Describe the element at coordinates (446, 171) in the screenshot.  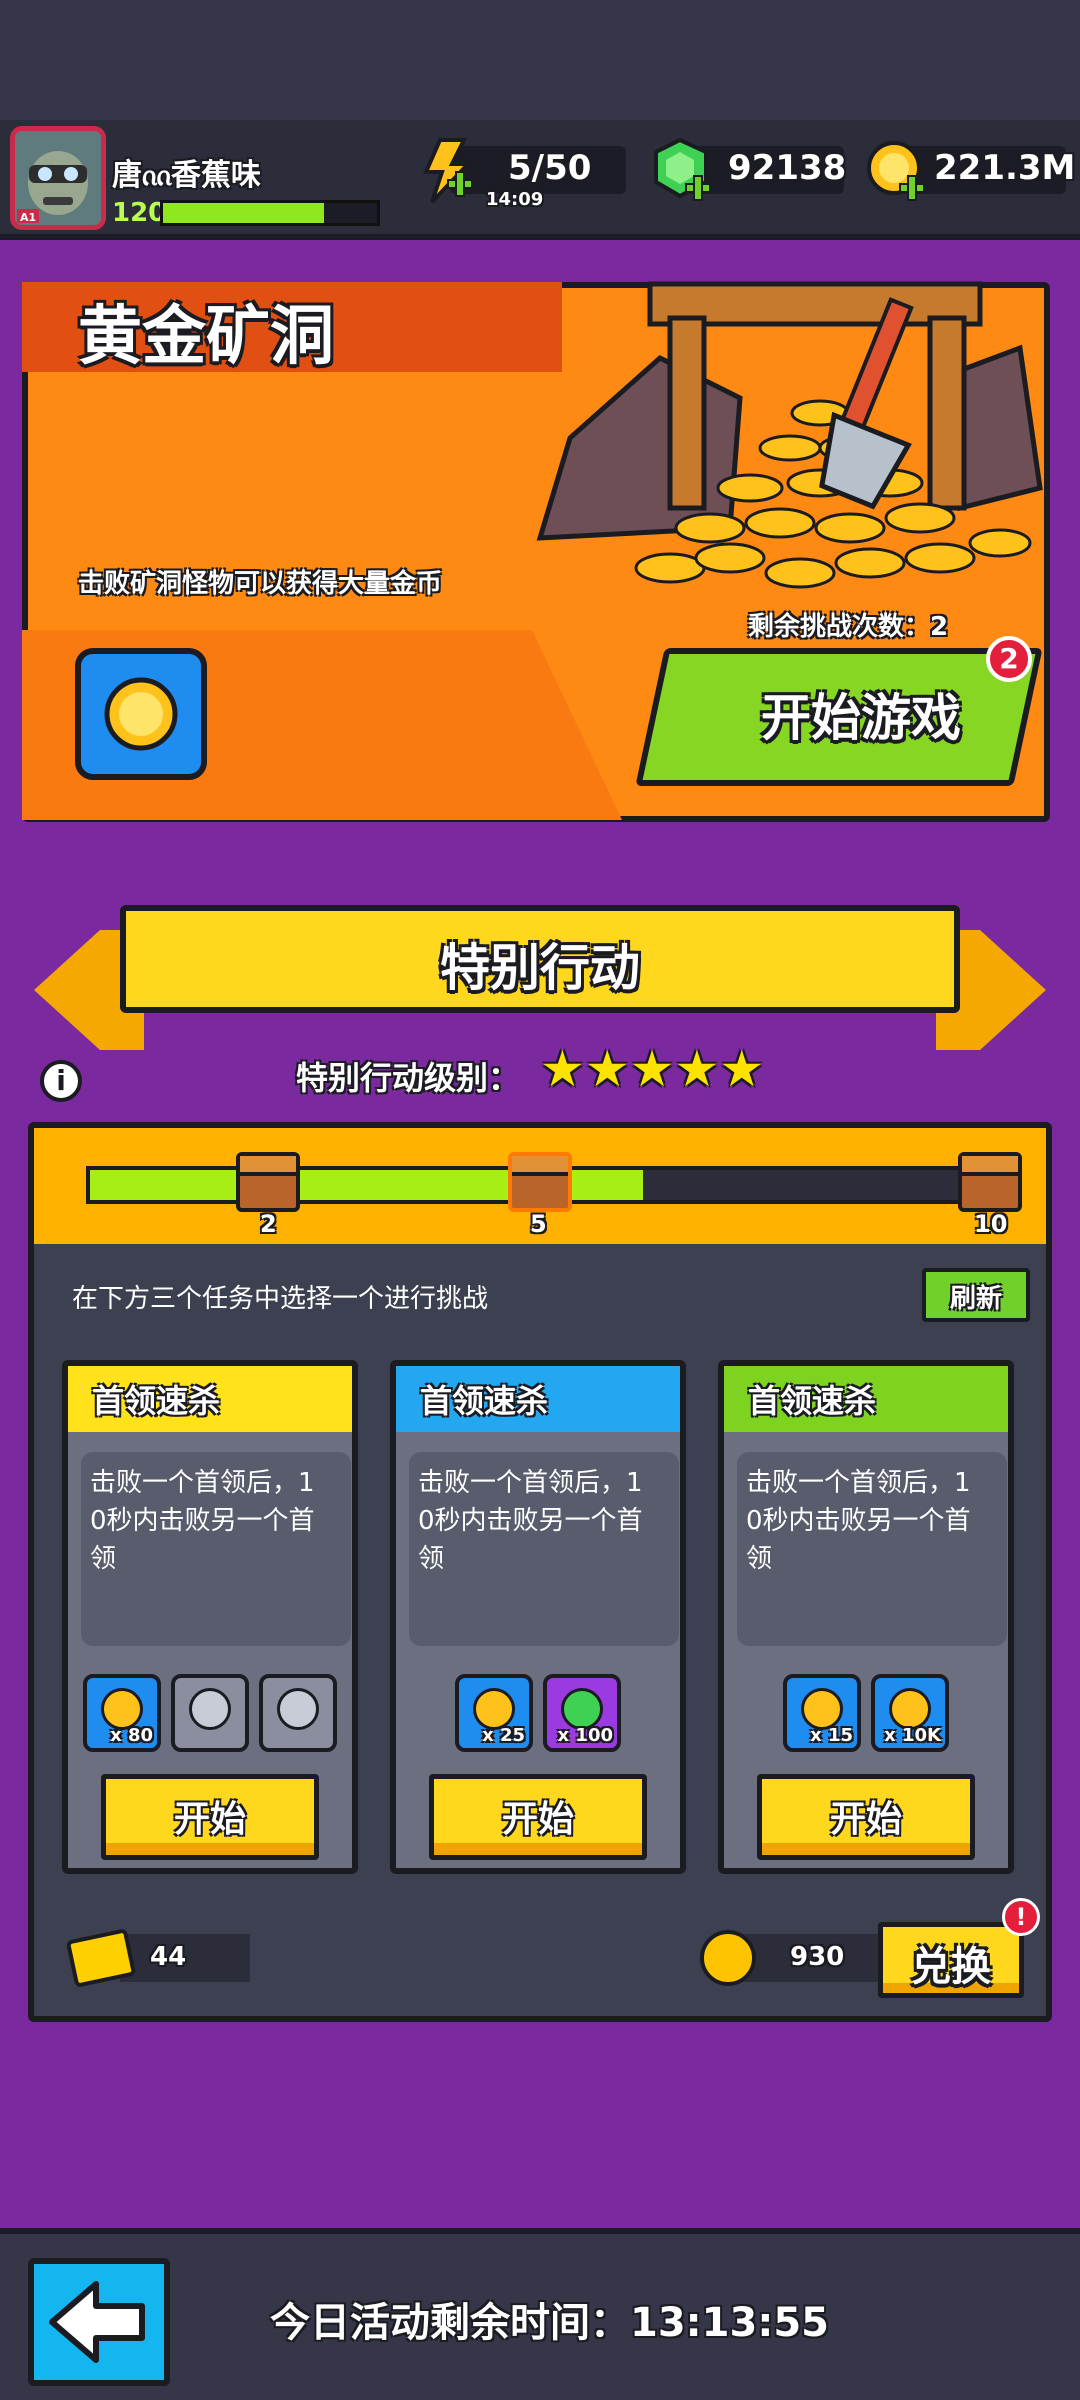
I see `energy-bolt-icon` at that location.